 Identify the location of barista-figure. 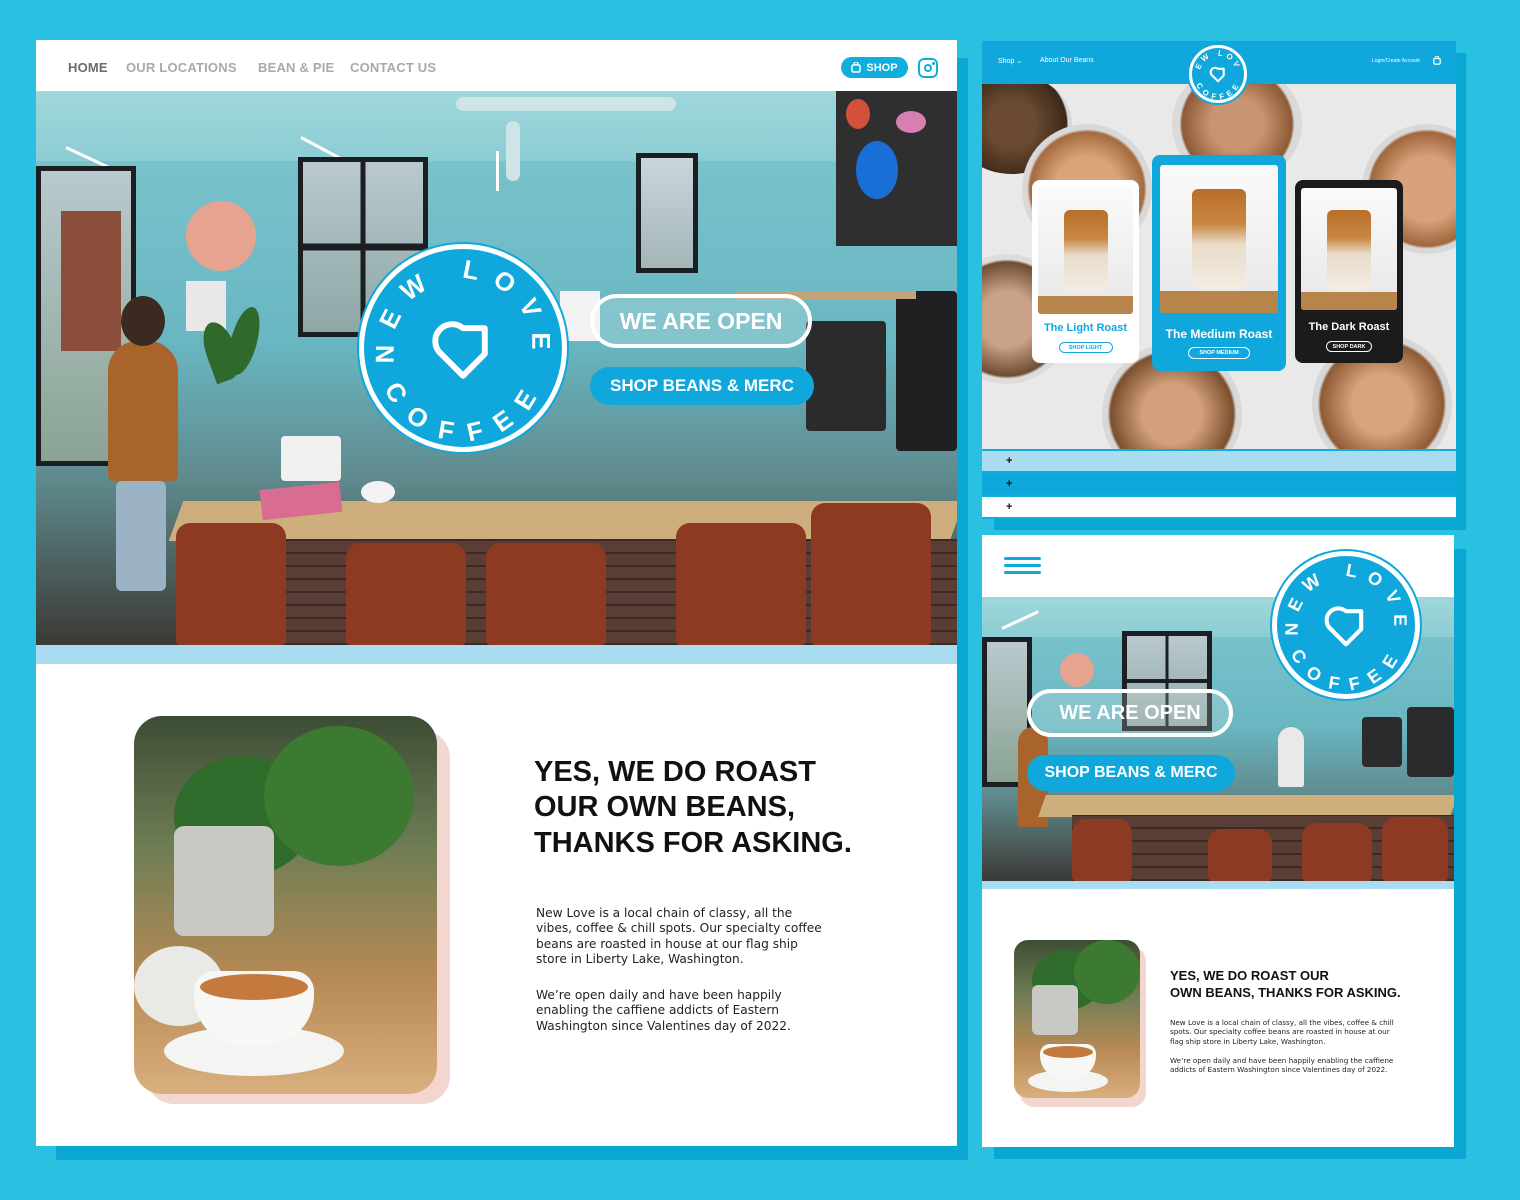
(1291, 757).